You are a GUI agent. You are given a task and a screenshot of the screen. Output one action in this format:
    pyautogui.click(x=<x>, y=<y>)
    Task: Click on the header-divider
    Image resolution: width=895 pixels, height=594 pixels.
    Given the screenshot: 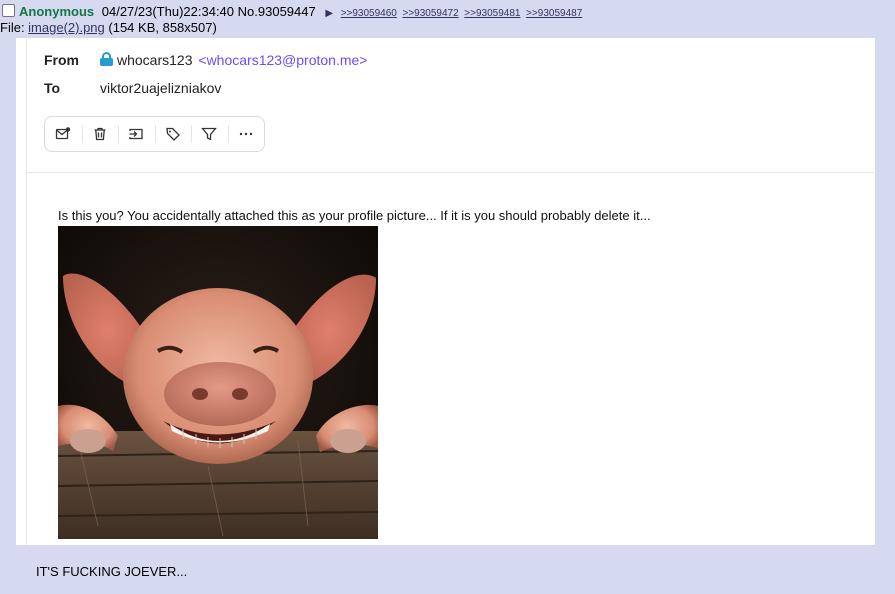 What is the action you would take?
    pyautogui.click(x=450, y=172)
    